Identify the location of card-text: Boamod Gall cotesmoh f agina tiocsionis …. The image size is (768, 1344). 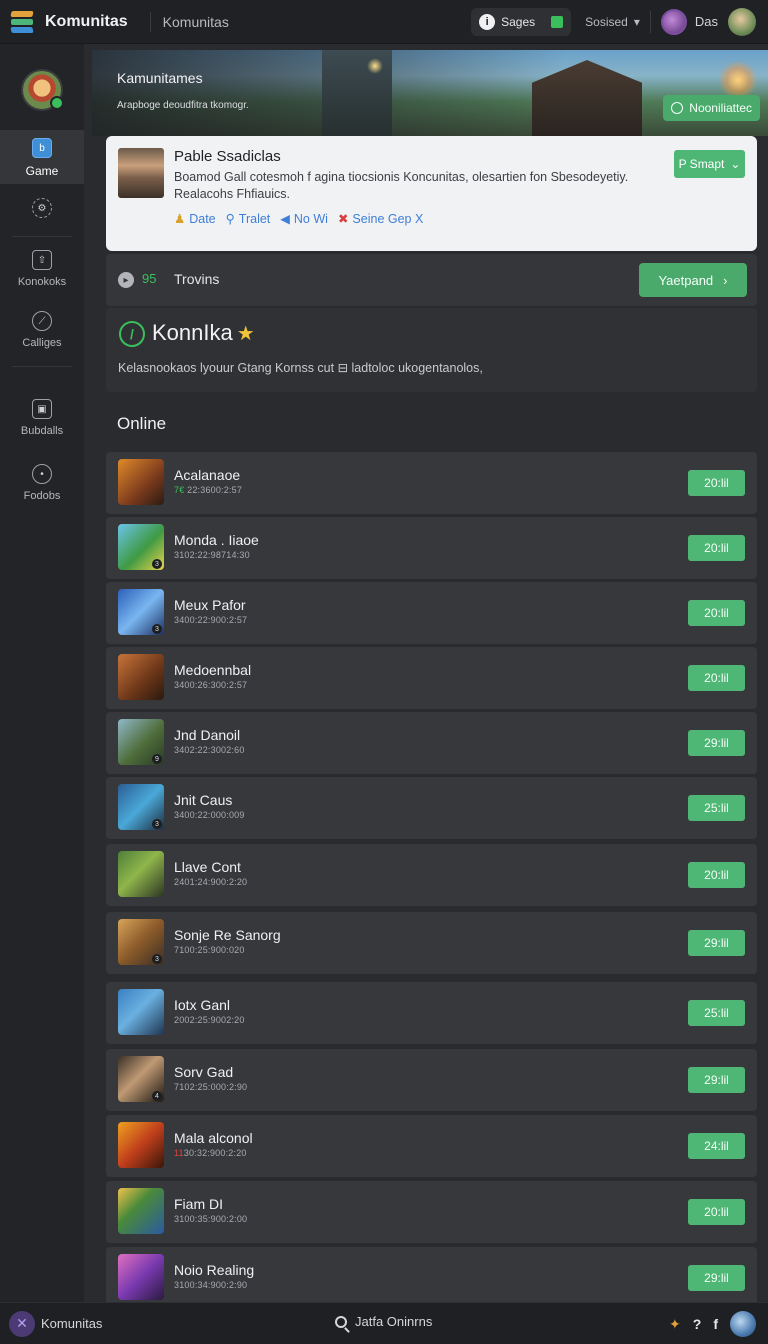
(401, 185).